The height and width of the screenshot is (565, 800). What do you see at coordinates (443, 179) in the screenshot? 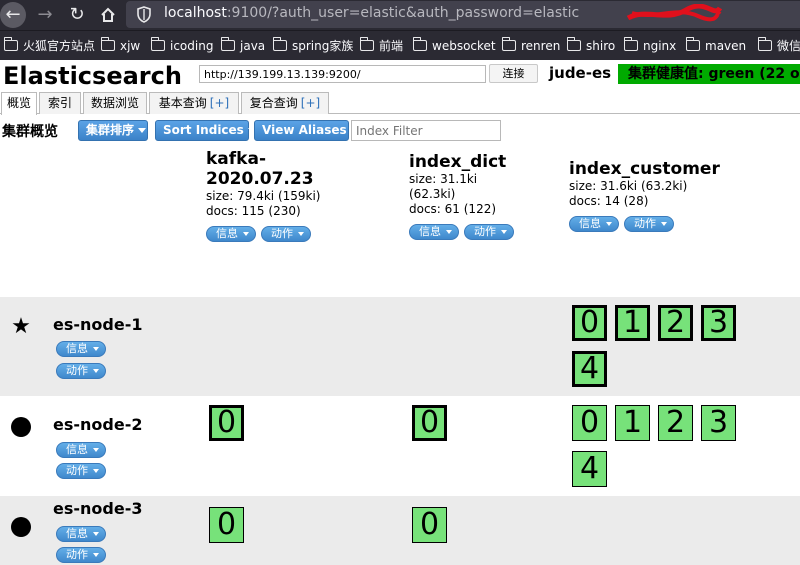
I see `index-size: size: 31.1ki` at bounding box center [443, 179].